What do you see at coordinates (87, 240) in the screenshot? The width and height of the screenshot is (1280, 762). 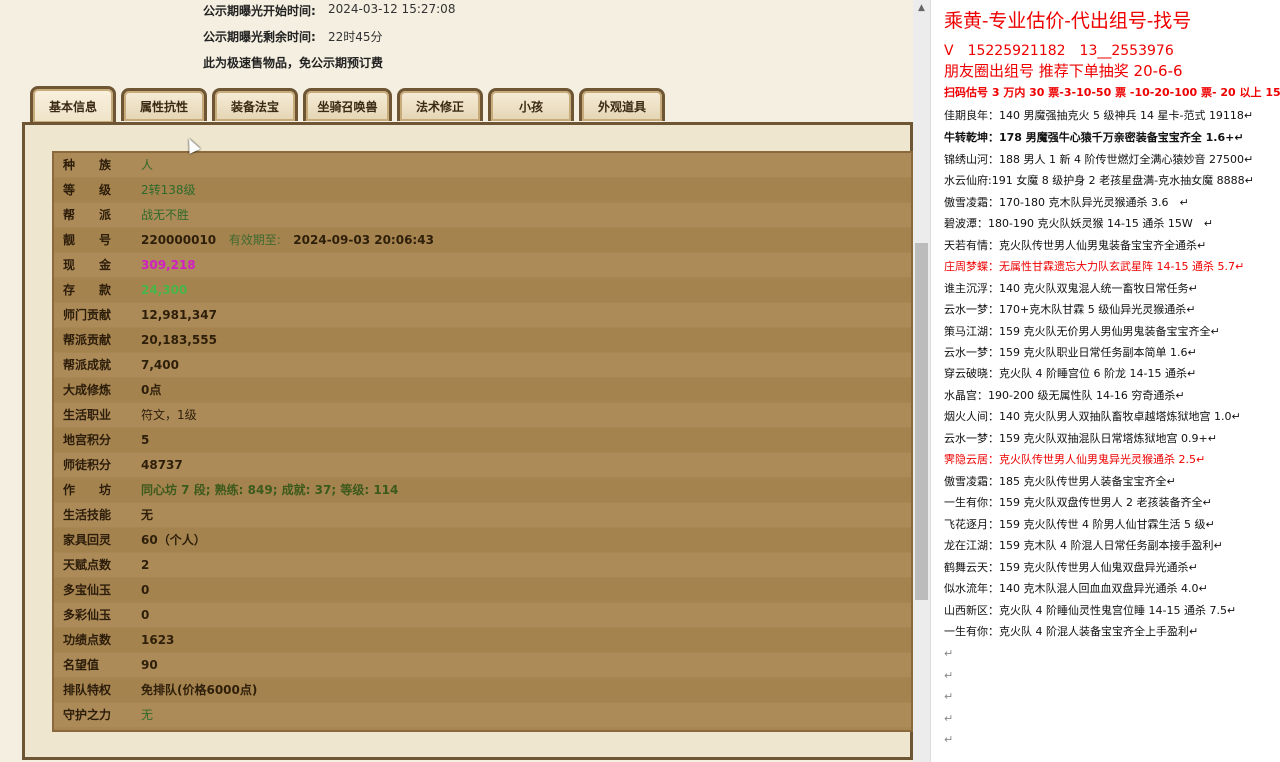 I see `stat-label: 靓 号` at bounding box center [87, 240].